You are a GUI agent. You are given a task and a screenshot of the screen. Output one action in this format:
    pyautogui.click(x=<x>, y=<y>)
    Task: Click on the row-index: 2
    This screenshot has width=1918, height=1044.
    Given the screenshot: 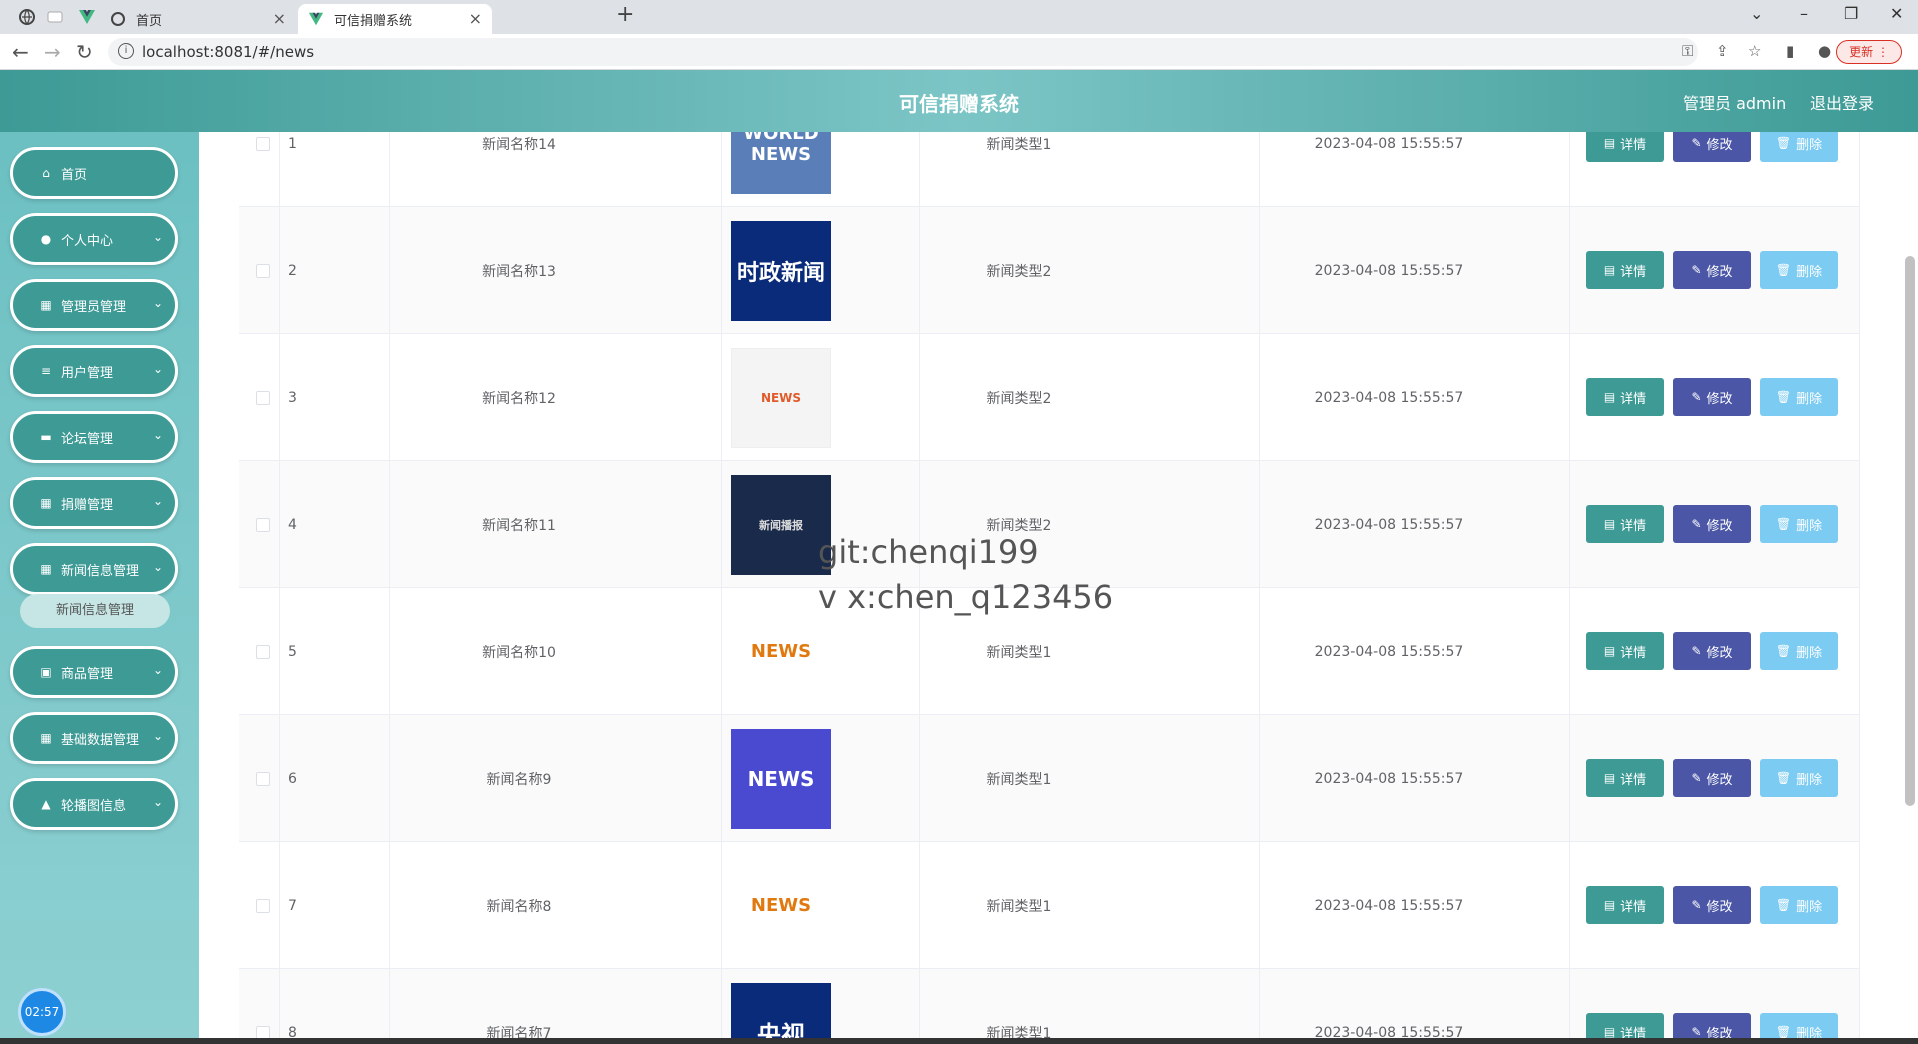 What is the action you would take?
    pyautogui.click(x=292, y=270)
    